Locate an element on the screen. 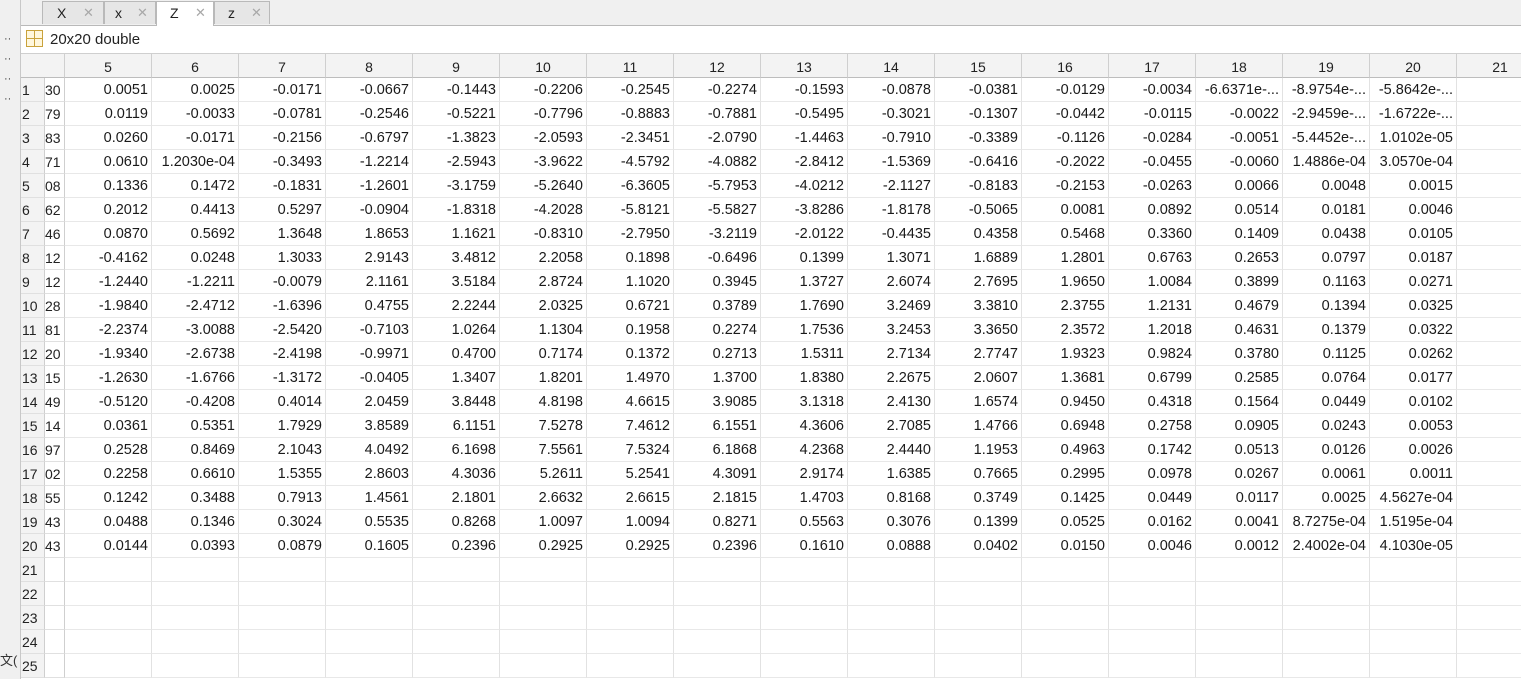  table-cell: 1.4703 is located at coordinates (804, 498).